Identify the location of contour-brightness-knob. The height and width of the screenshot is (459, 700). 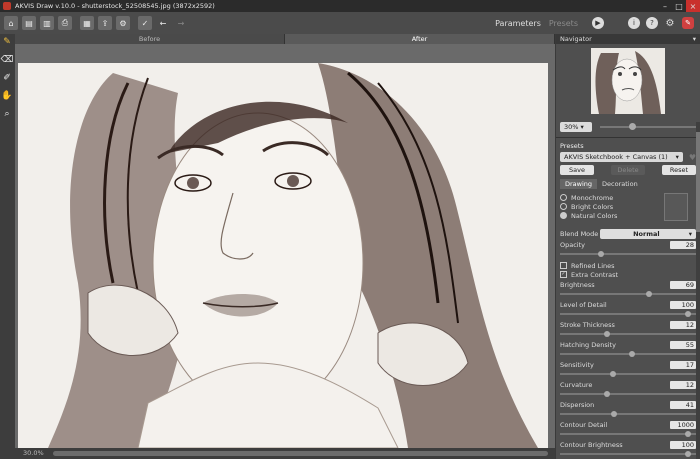
(688, 454).